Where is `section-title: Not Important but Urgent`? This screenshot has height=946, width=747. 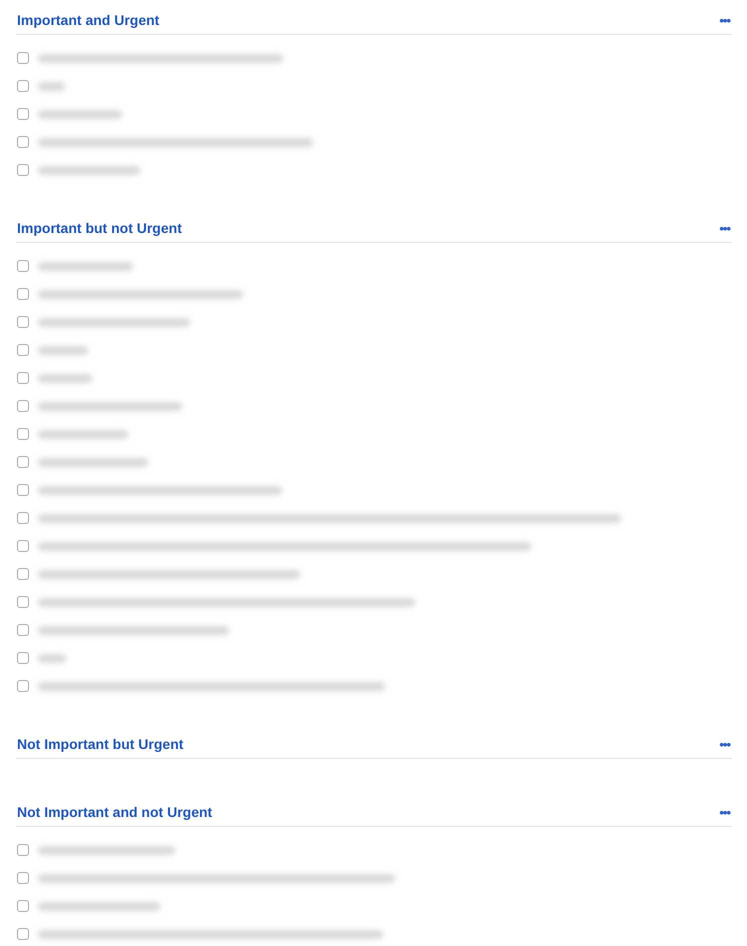
section-title: Not Important but Urgent is located at coordinates (100, 744).